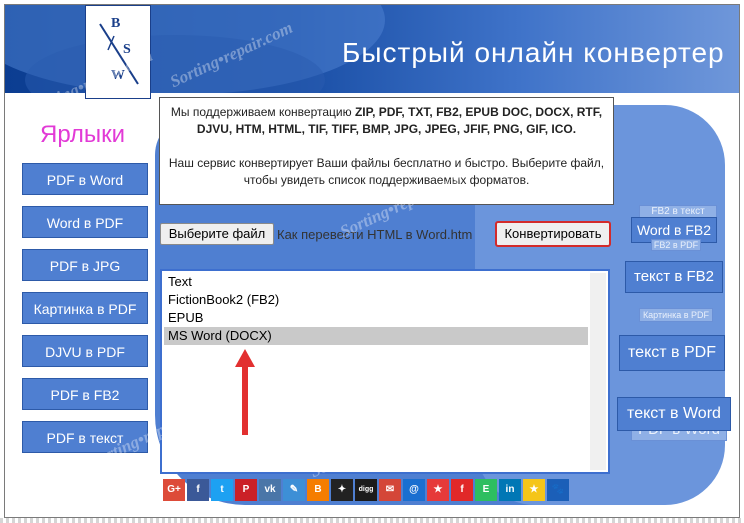 The height and width of the screenshot is (523, 744). What do you see at coordinates (375, 234) in the screenshot?
I see `chosen-file-name: Как перевести HTML в Word.htm` at bounding box center [375, 234].